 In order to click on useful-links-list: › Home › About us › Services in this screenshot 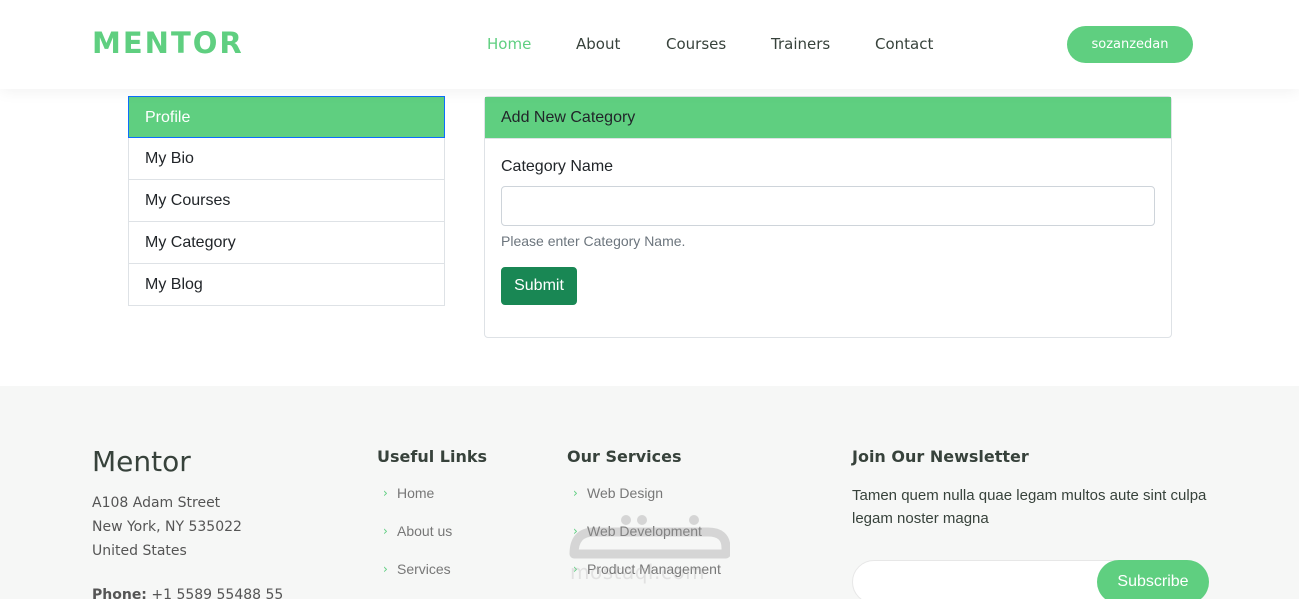, I will do `click(414, 542)`.